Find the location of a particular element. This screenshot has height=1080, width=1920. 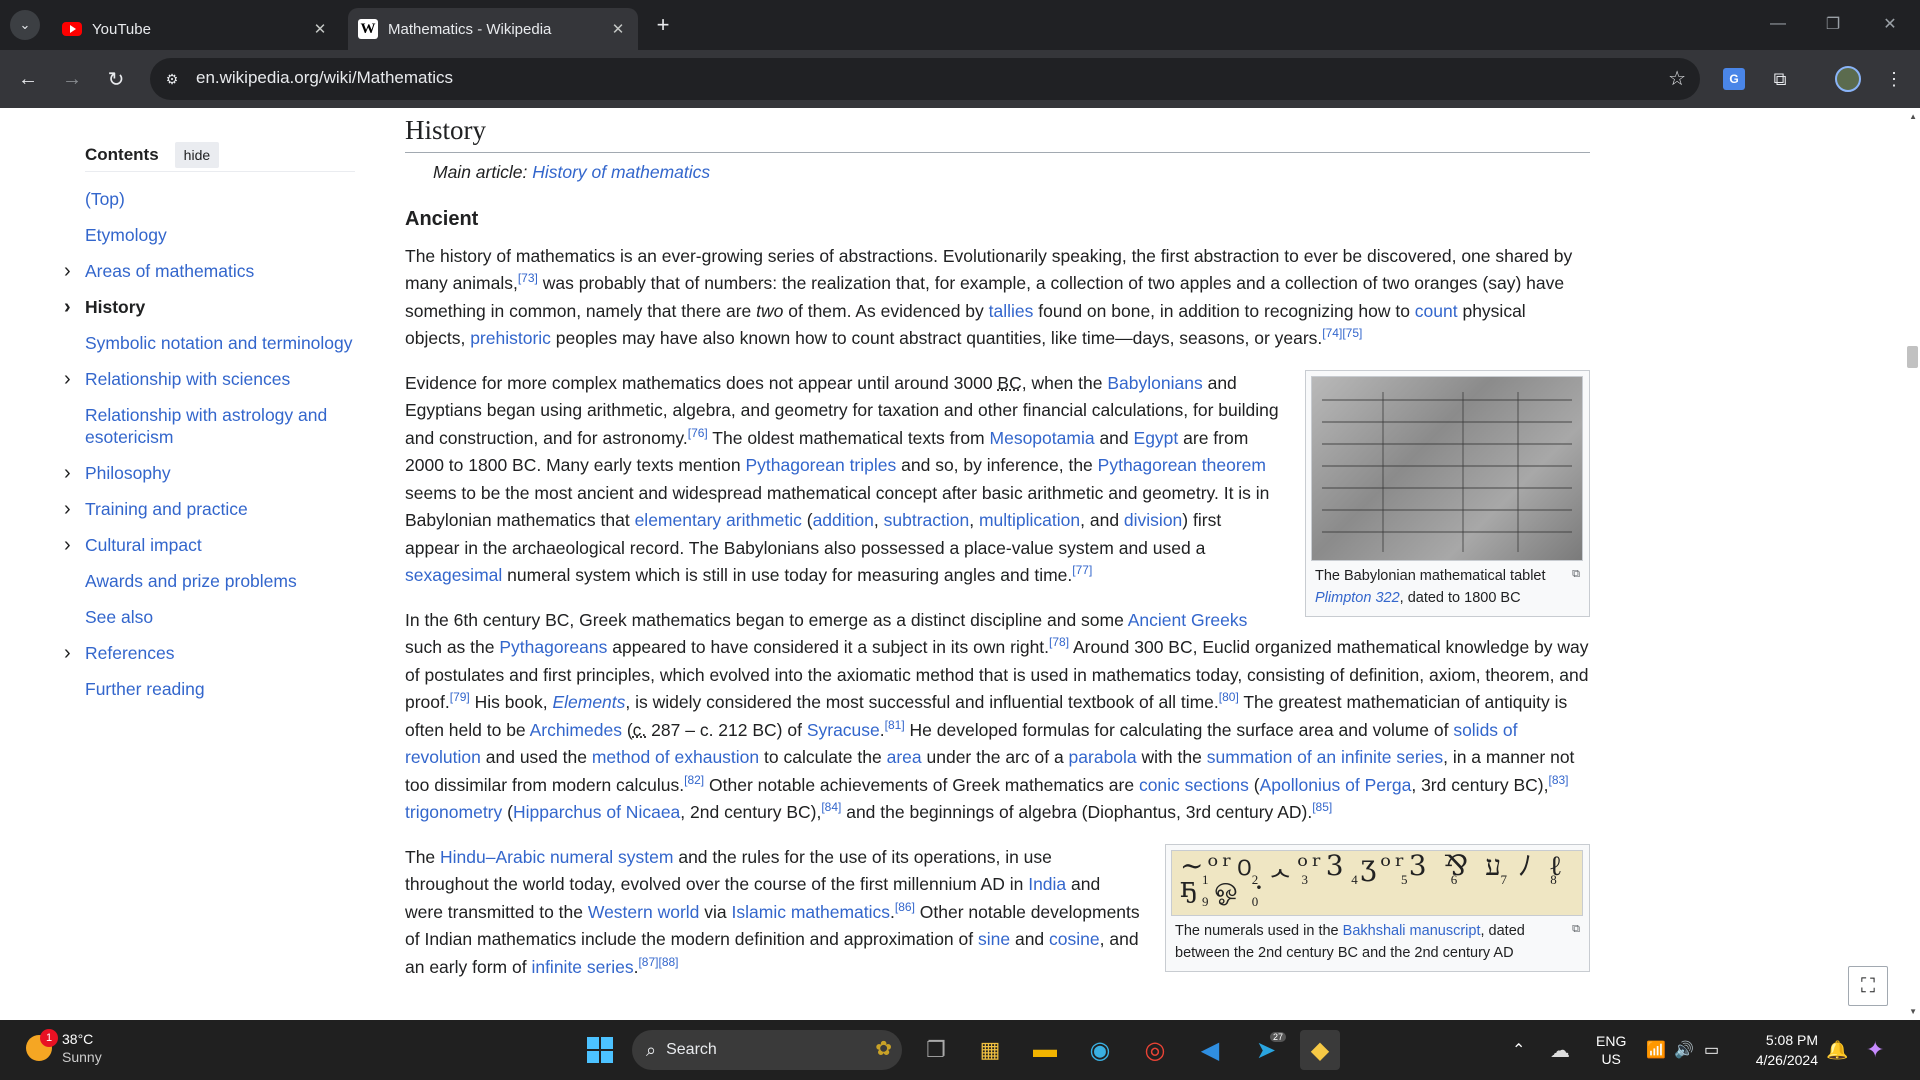

toc-item-top: (Top) is located at coordinates (220, 199).